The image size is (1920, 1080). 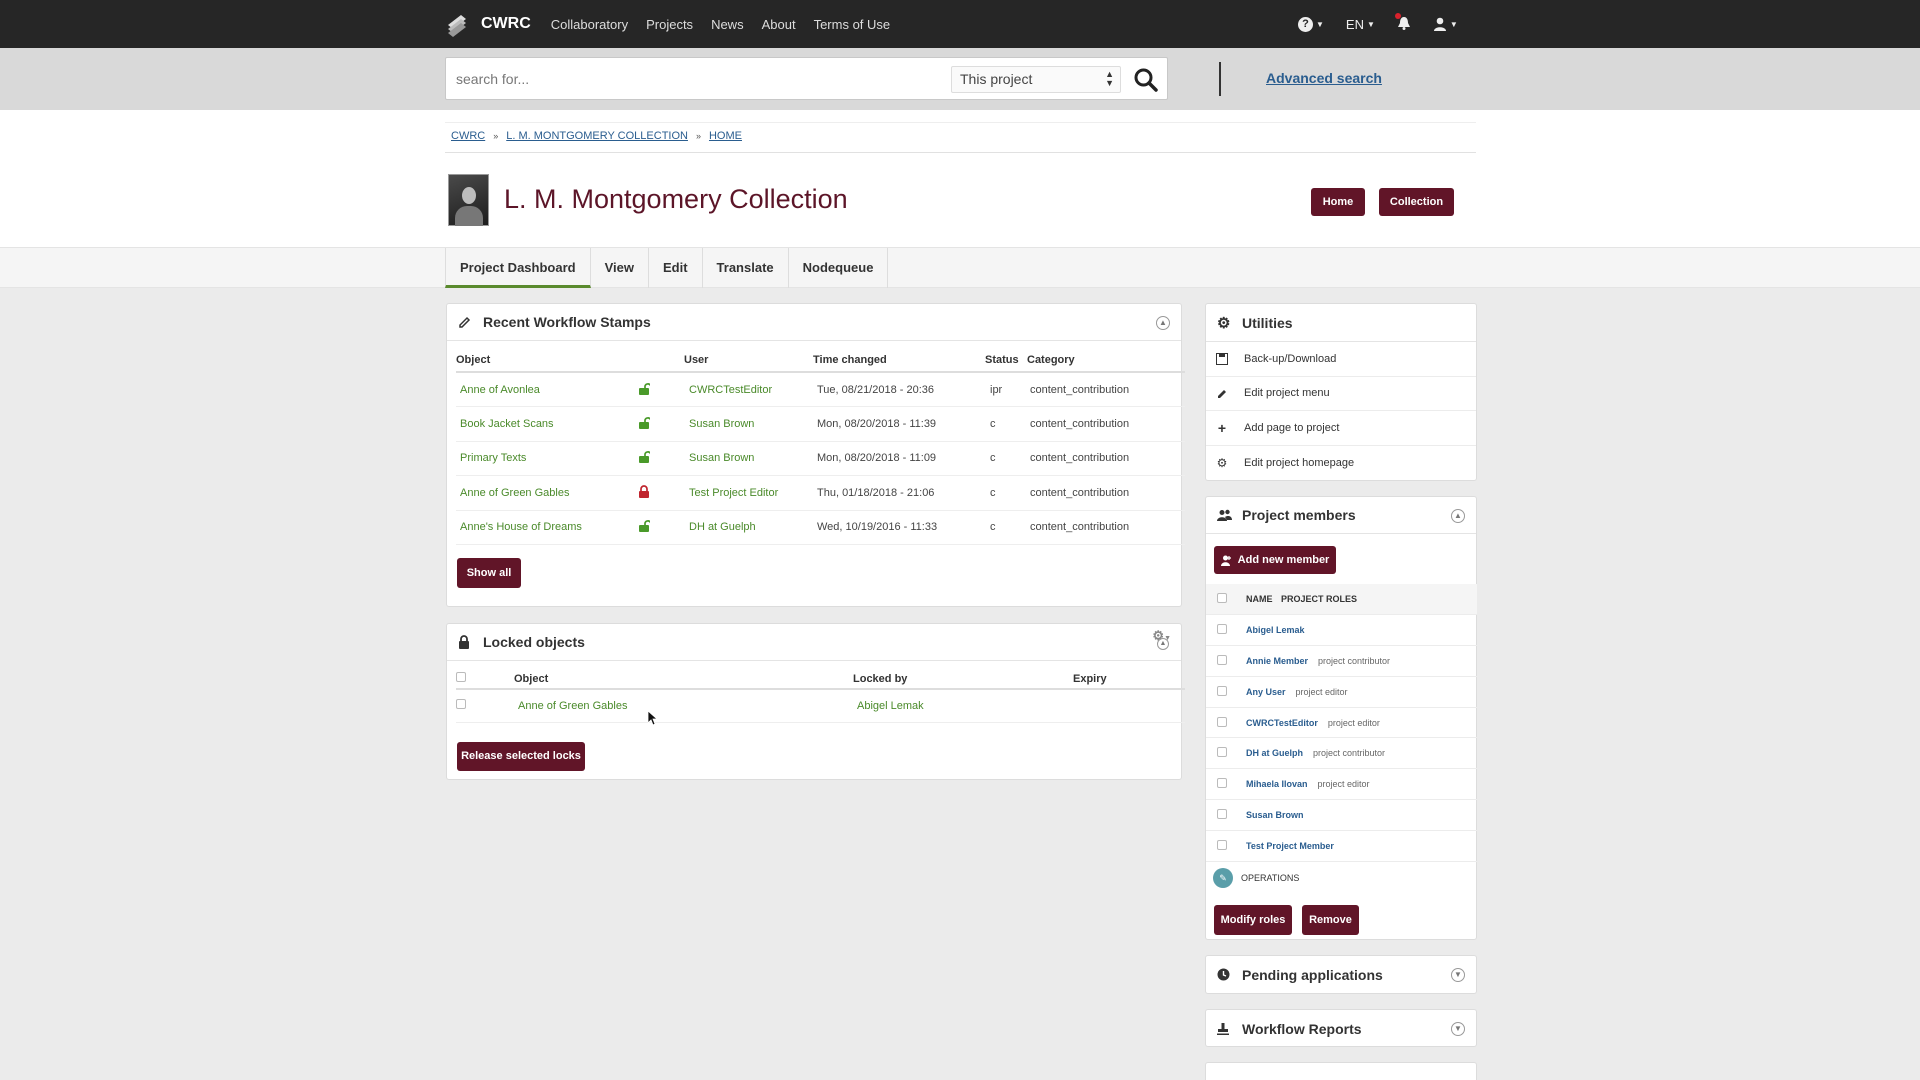 I want to click on panel-header: Pending applications ▼, so click(x=1341, y=974).